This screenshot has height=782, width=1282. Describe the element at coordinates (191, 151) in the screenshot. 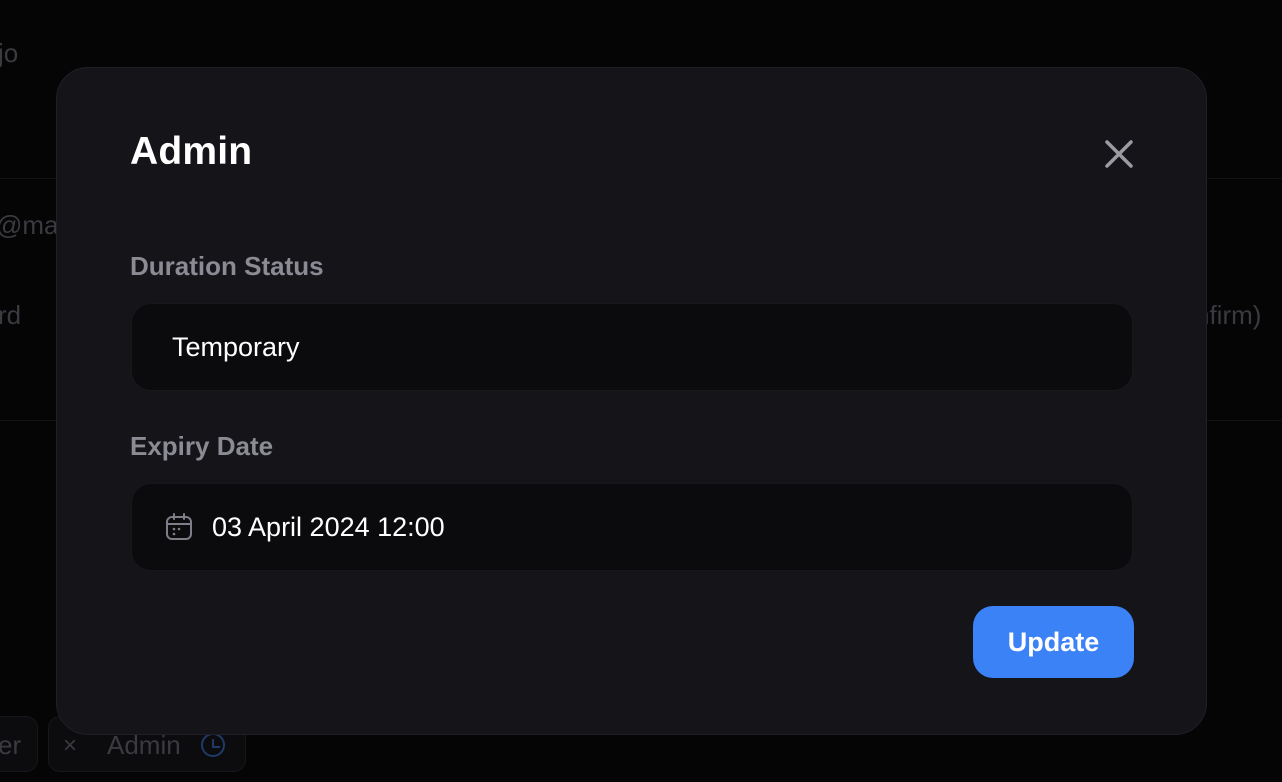

I see `modal-title: Admin` at that location.